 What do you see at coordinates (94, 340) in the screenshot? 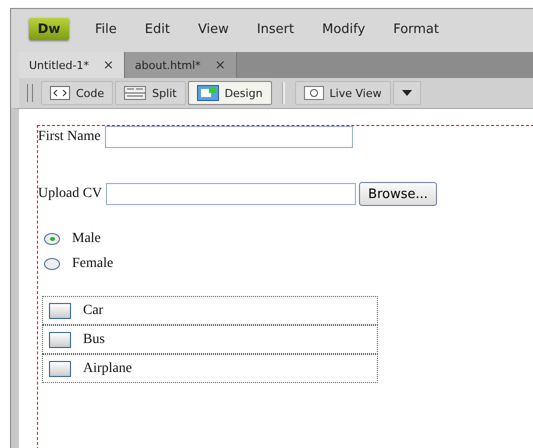
I see `checkbox-label: Bus` at bounding box center [94, 340].